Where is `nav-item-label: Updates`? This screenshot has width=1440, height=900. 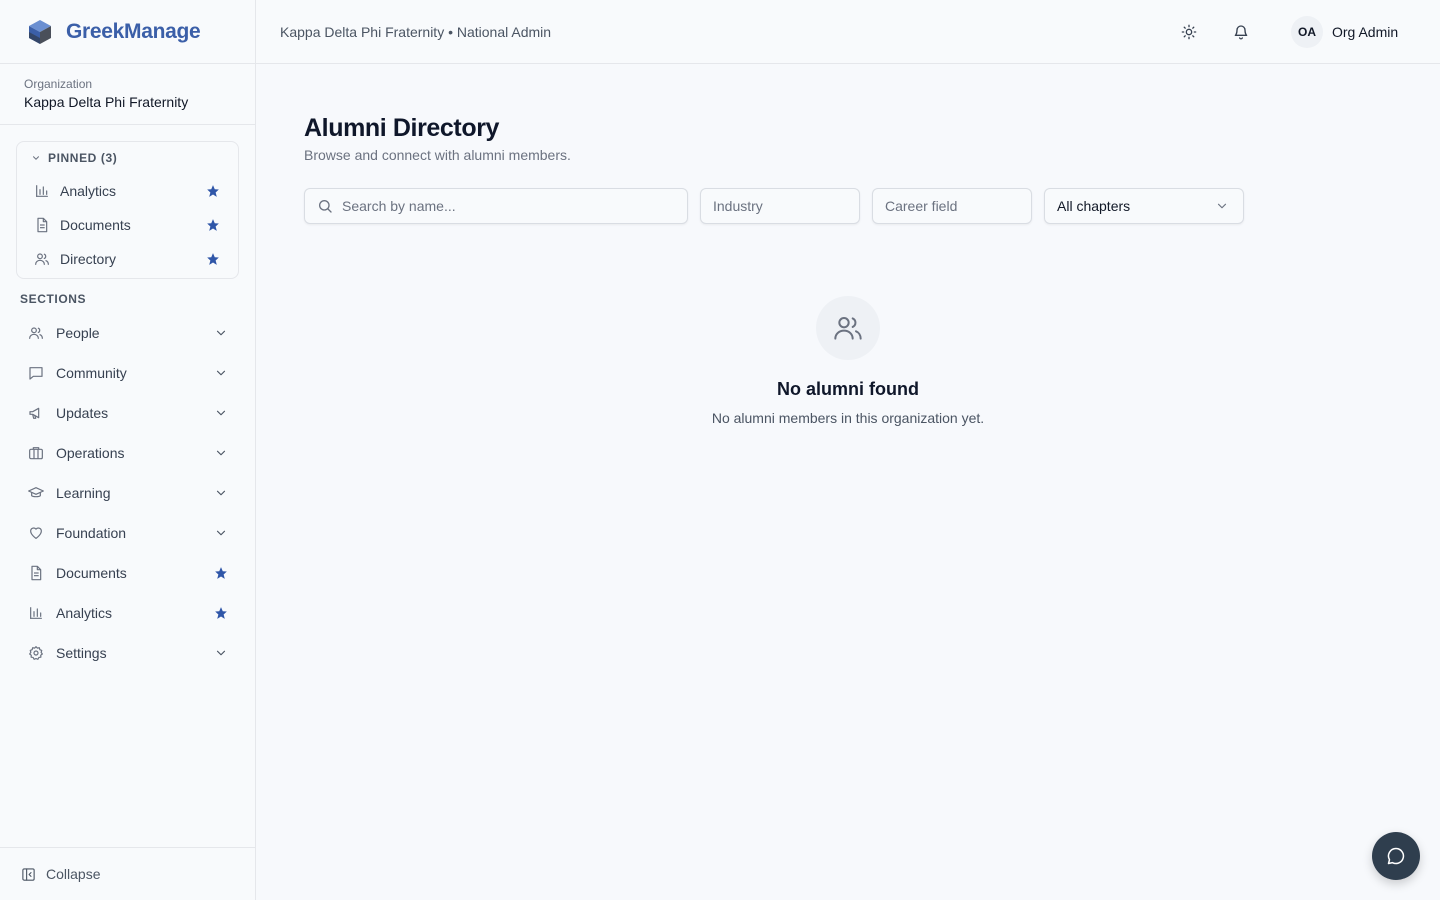 nav-item-label: Updates is located at coordinates (82, 413).